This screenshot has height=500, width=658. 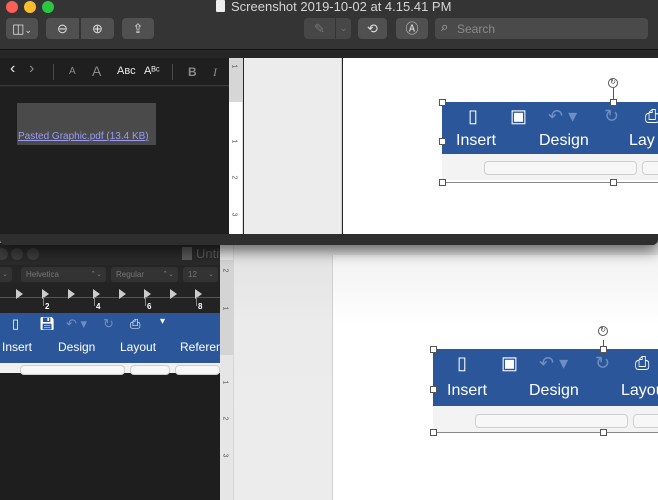 What do you see at coordinates (48, 7) in the screenshot?
I see `zoom-button` at bounding box center [48, 7].